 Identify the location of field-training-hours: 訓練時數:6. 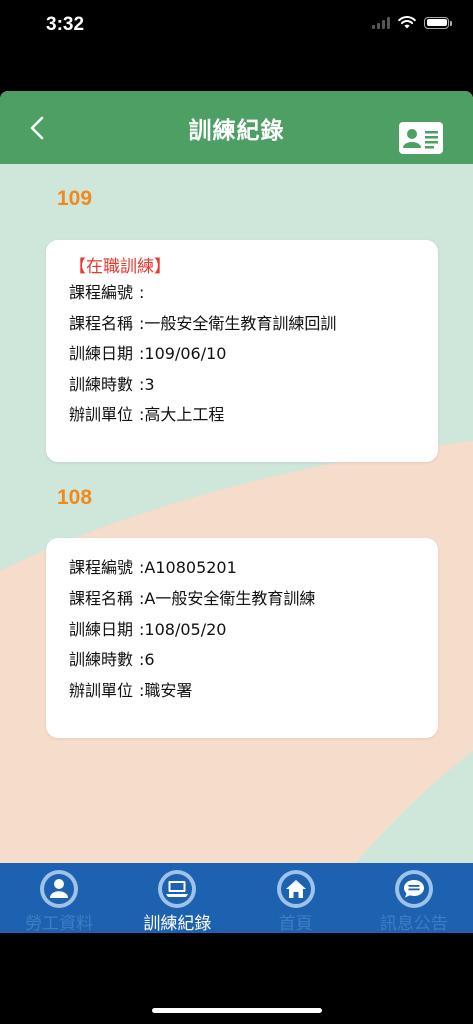
(112, 659).